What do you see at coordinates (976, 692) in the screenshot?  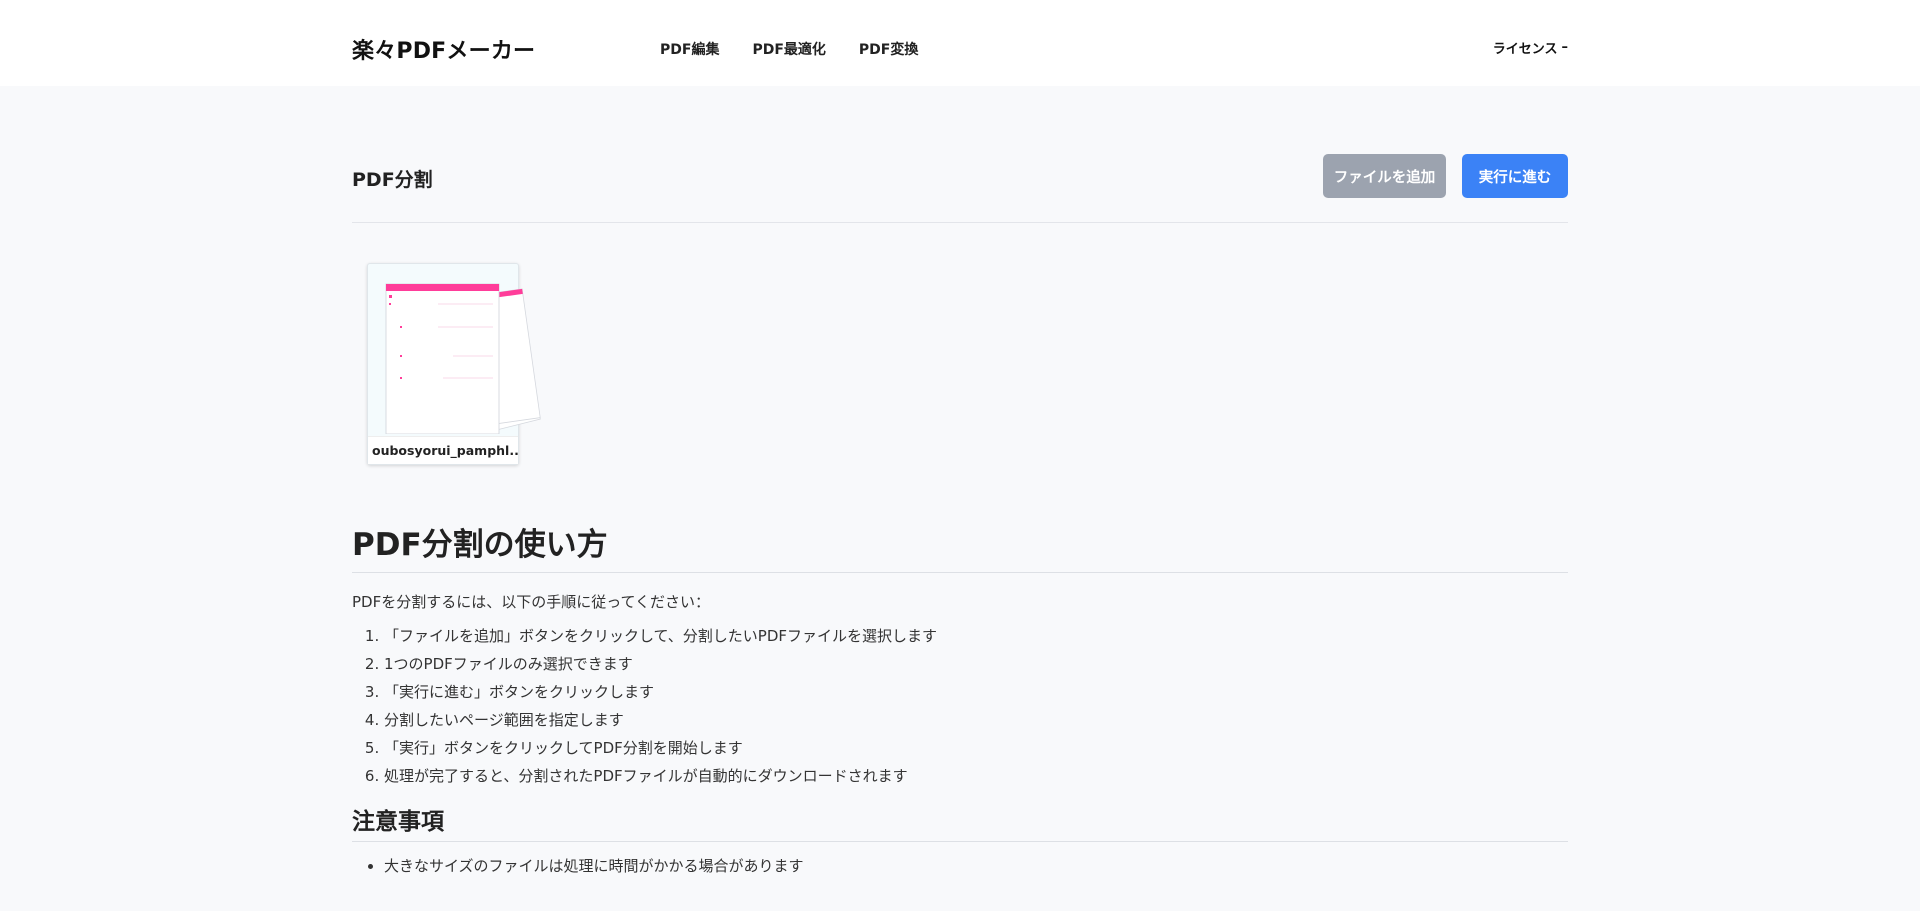 I see `step-item: 「実行に進む」ボタンをクリックします` at bounding box center [976, 692].